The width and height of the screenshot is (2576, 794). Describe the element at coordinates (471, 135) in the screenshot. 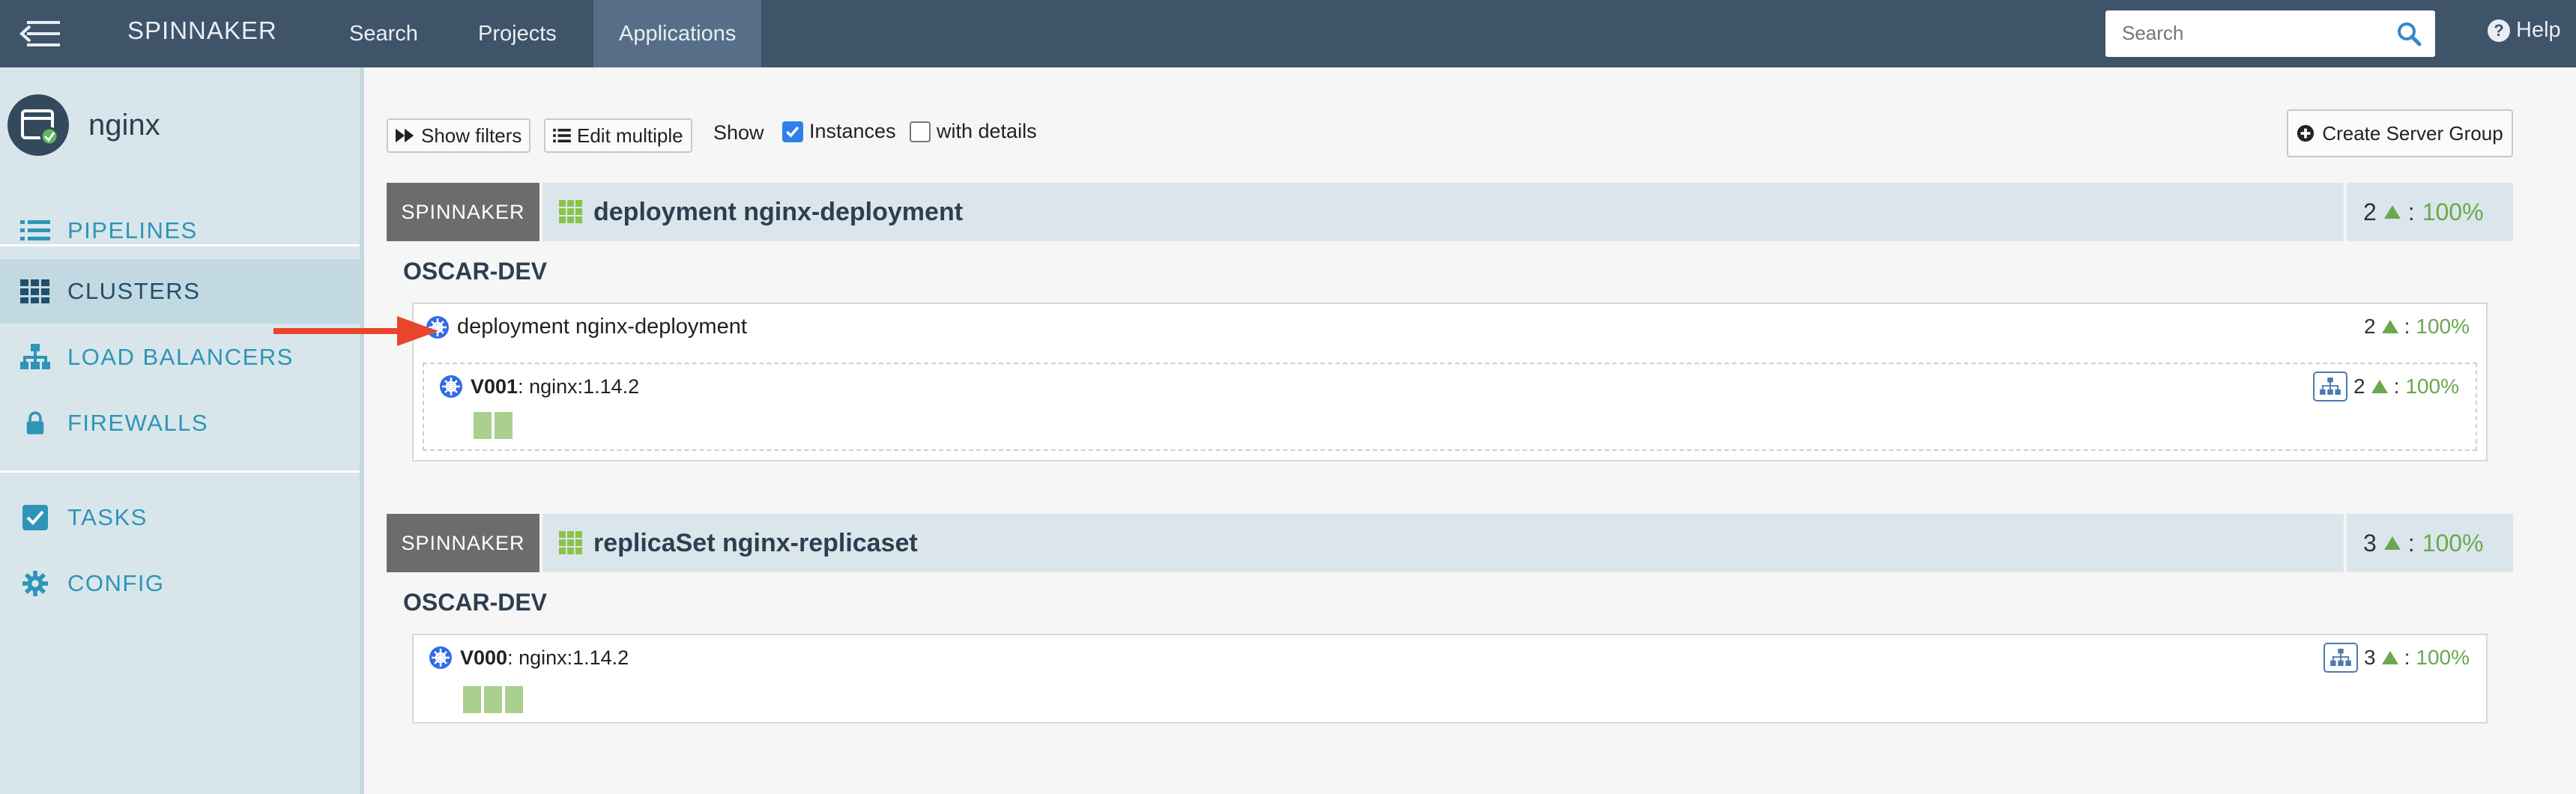

I see `show-filters-label: Show filters` at that location.